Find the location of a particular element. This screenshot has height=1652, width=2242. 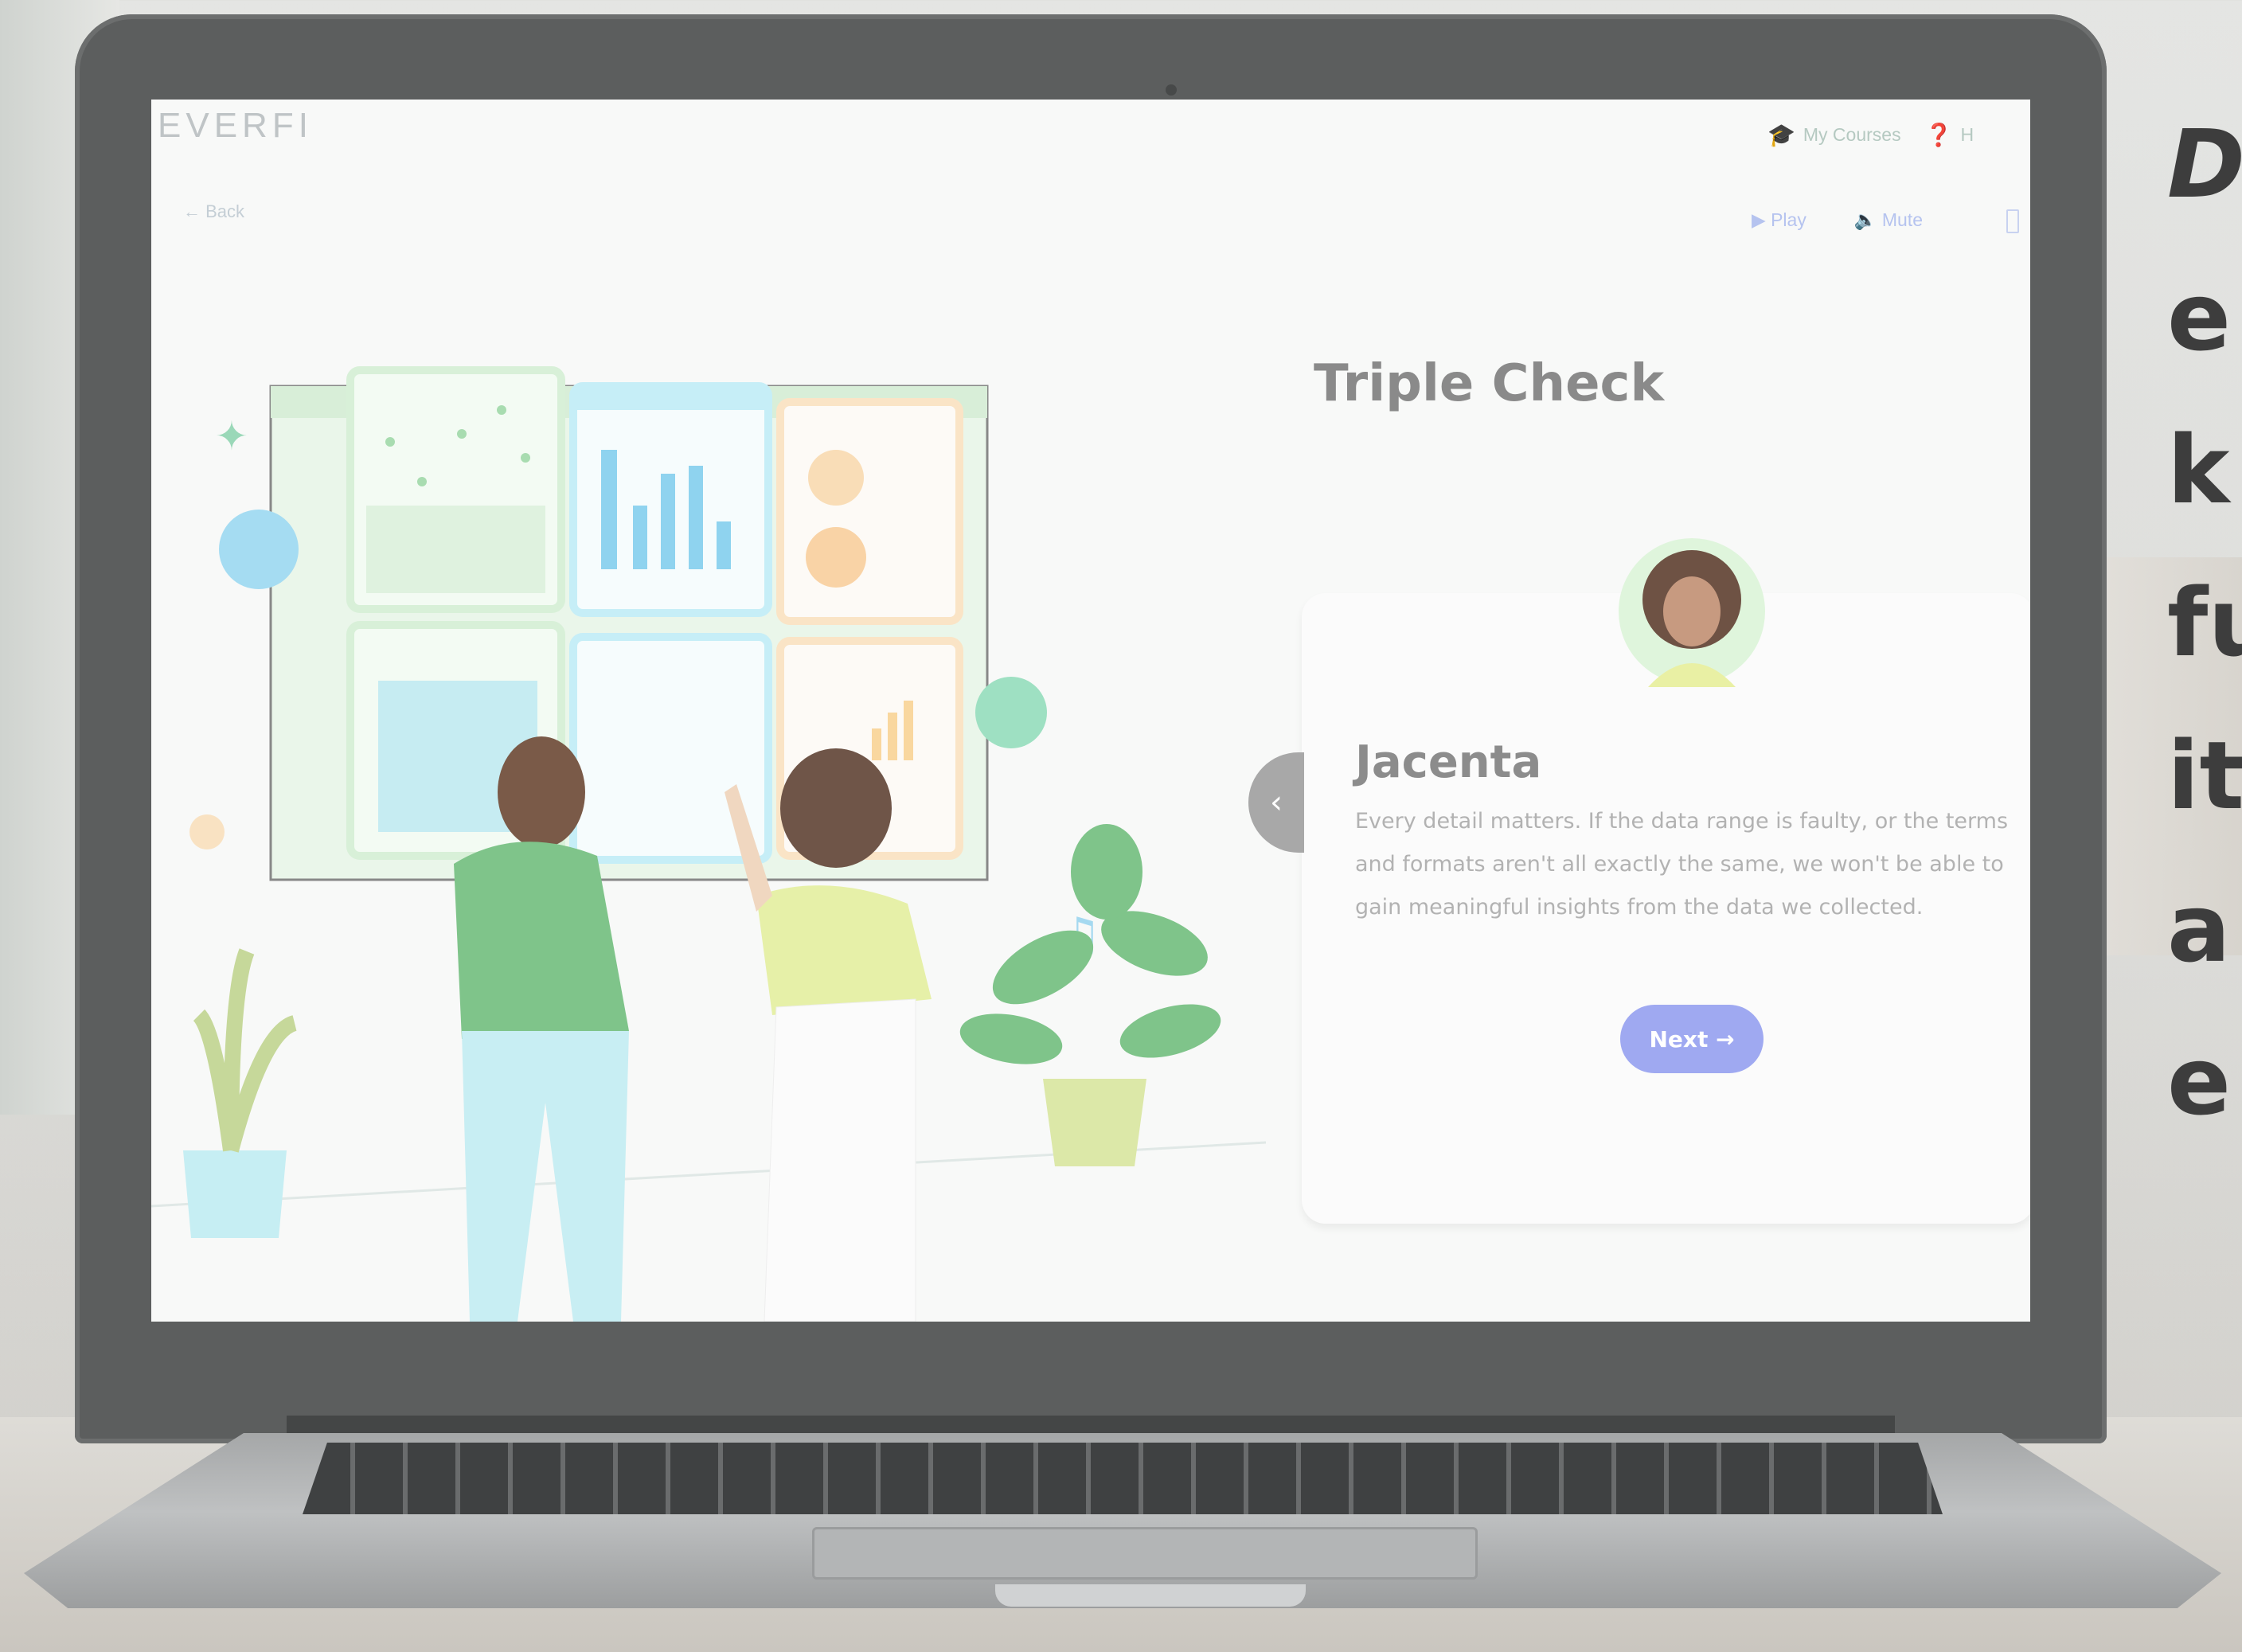

plant-leaves is located at coordinates (1090, 944).